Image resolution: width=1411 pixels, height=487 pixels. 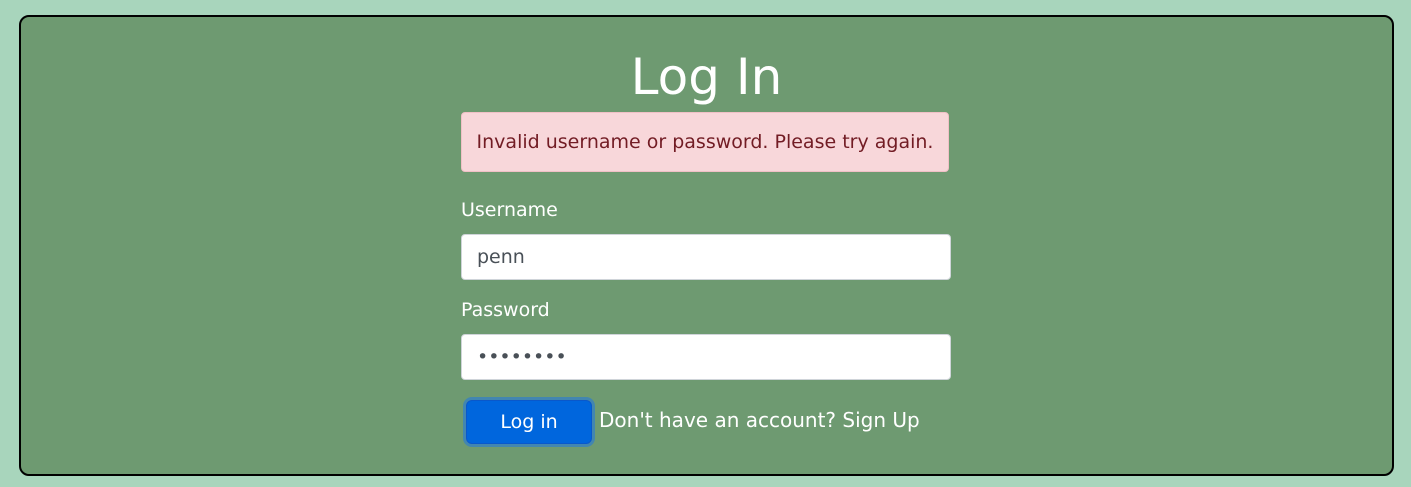 What do you see at coordinates (706, 257) in the screenshot?
I see `username-input` at bounding box center [706, 257].